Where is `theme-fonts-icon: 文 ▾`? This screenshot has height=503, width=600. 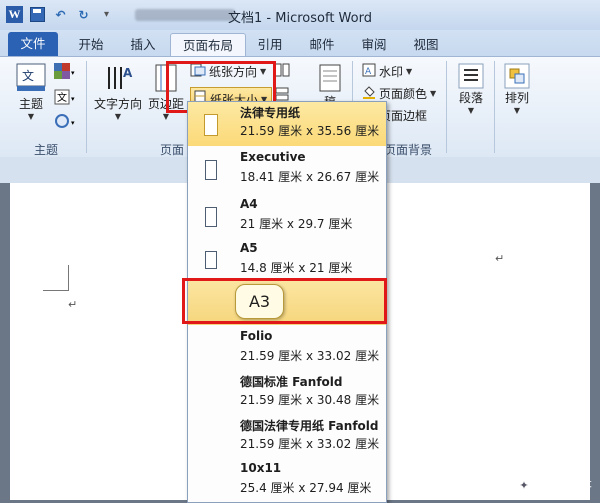
theme-fonts-icon: 文 ▾ is located at coordinates (65, 97).